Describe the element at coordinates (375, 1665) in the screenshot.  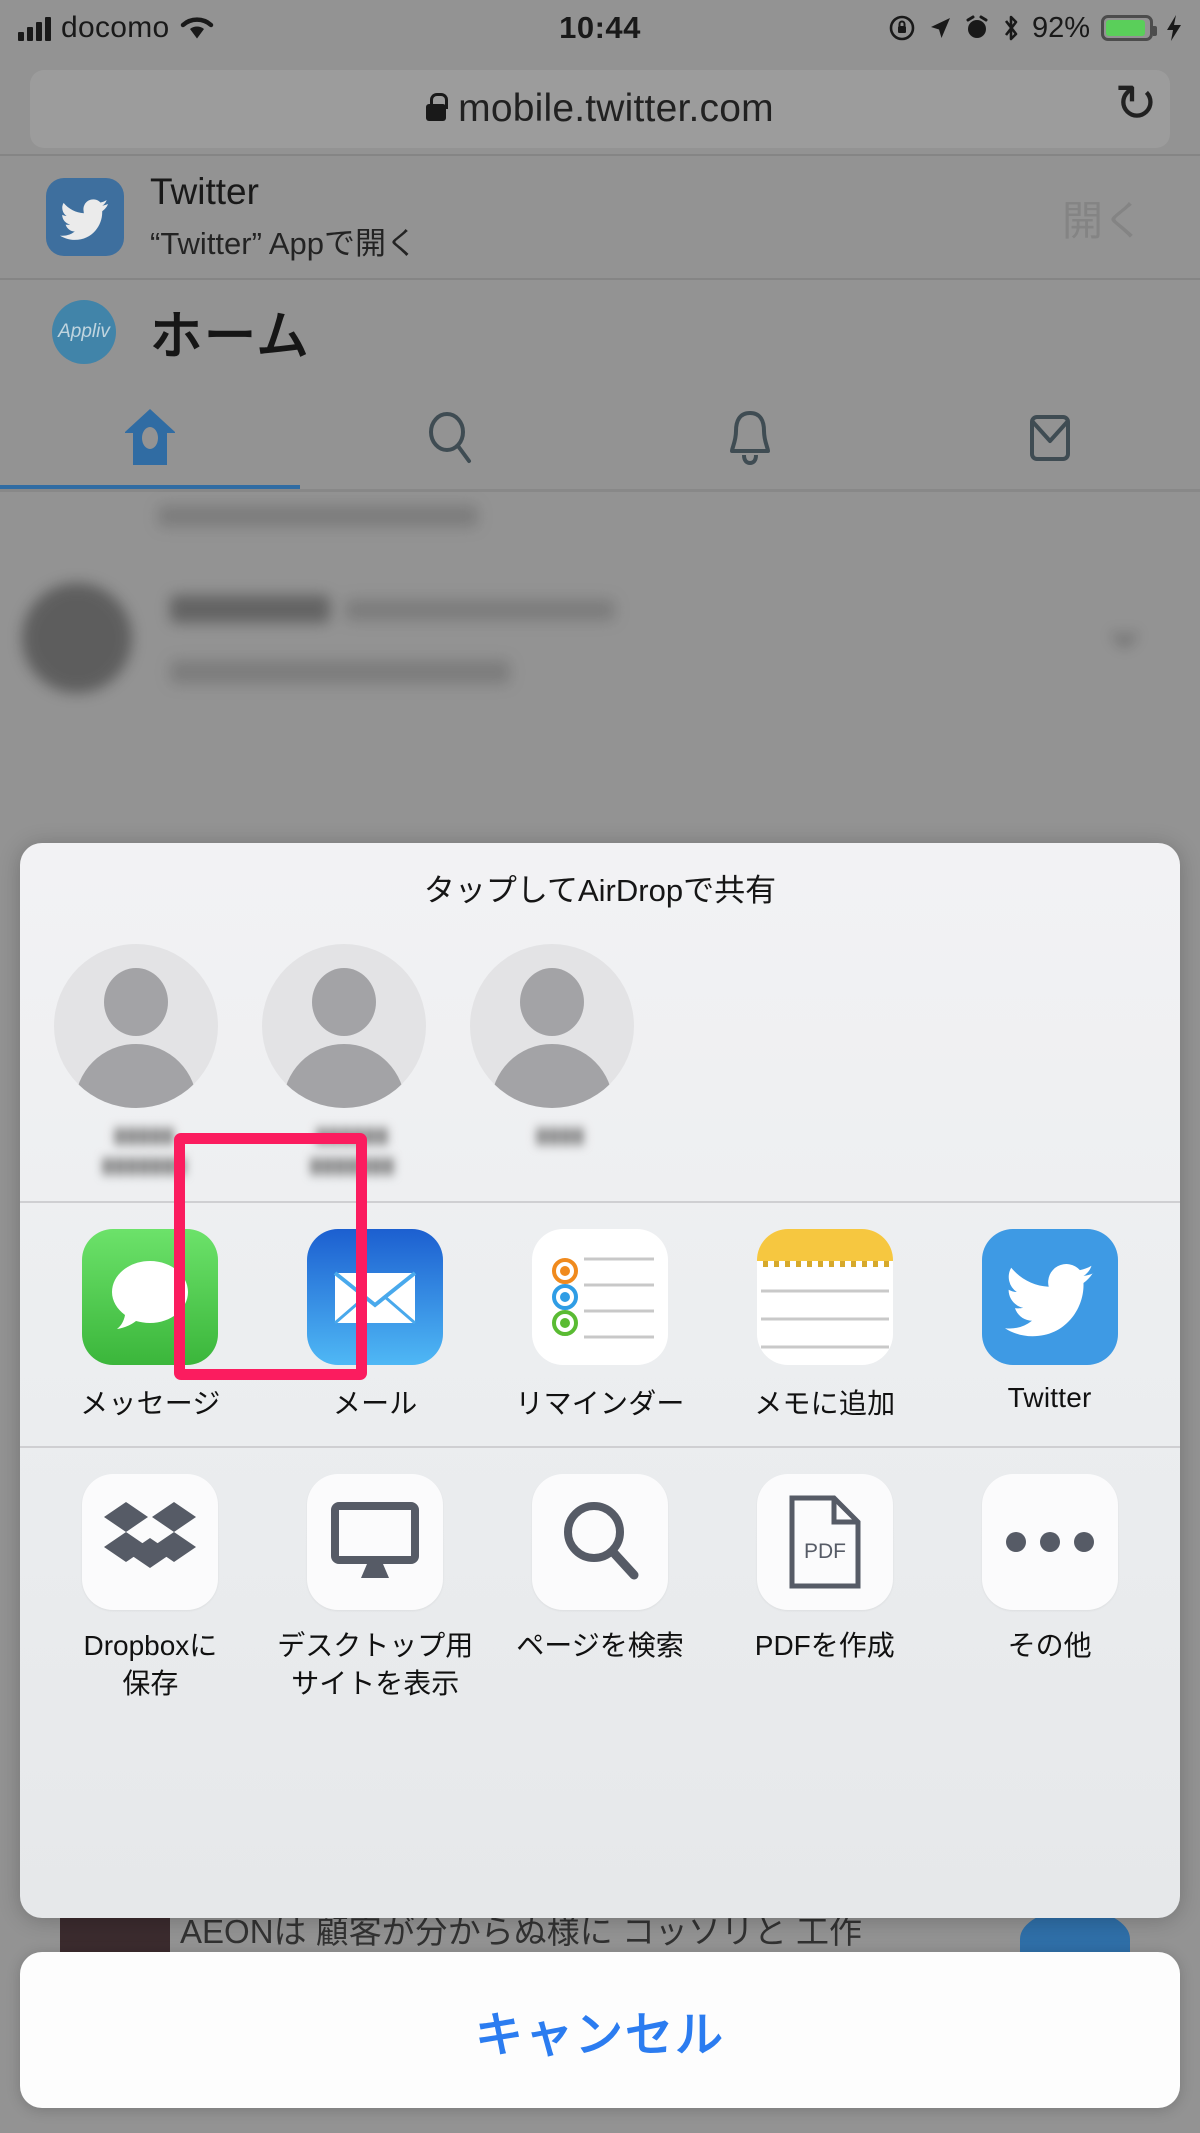
I see `action-label: デスクトップ用 サイトを表示` at that location.